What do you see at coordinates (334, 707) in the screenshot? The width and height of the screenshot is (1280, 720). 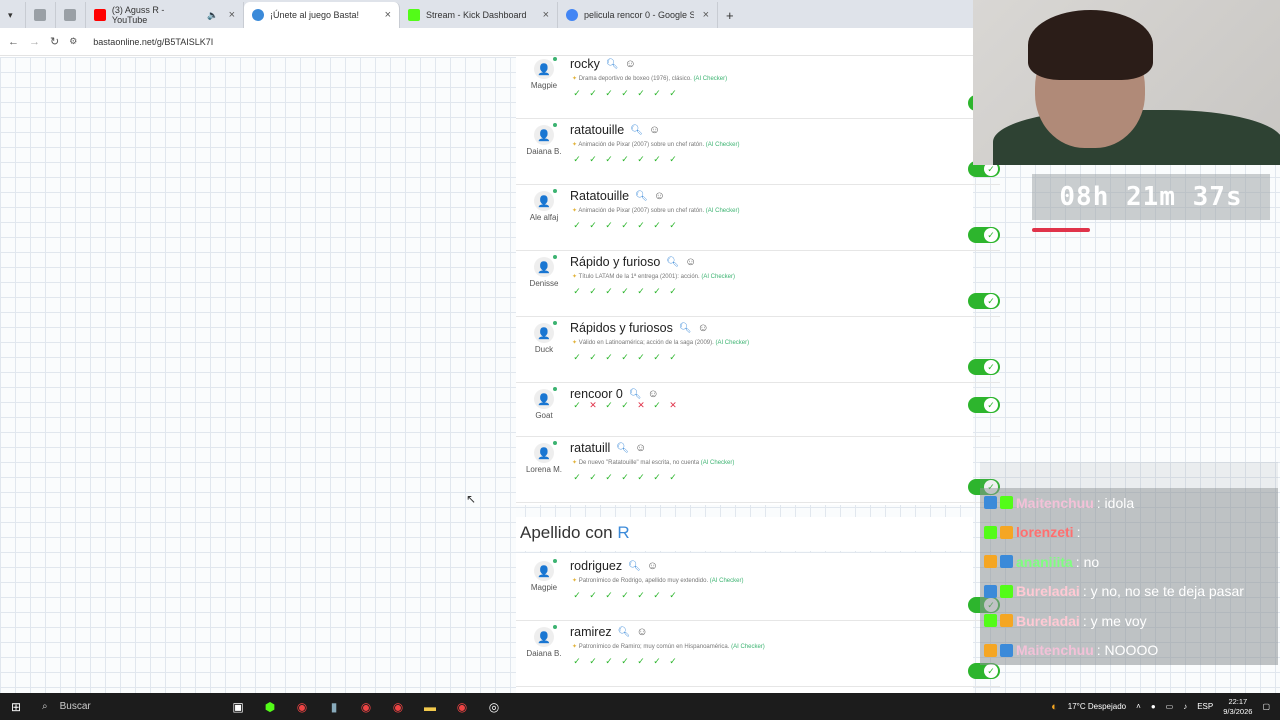 I see `app-icon: ▮` at bounding box center [334, 707].